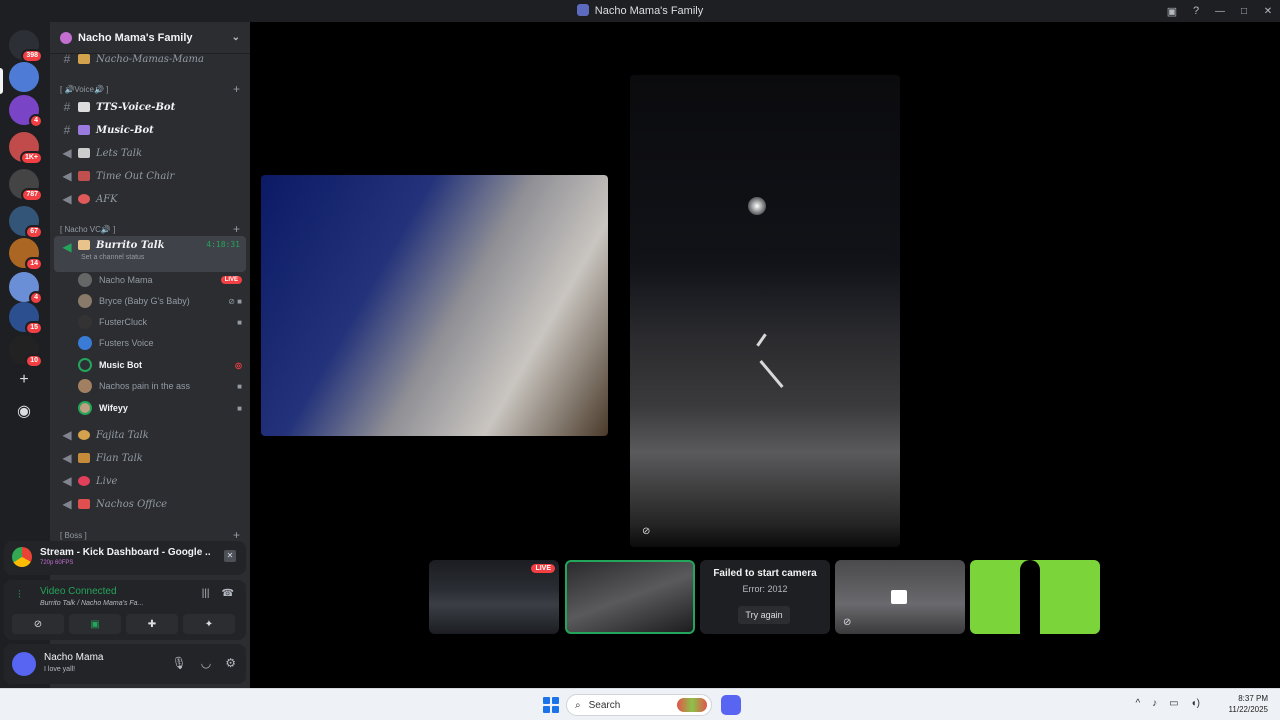 The width and height of the screenshot is (1280, 720). What do you see at coordinates (84, 199) in the screenshot?
I see `no-entry-icon` at bounding box center [84, 199].